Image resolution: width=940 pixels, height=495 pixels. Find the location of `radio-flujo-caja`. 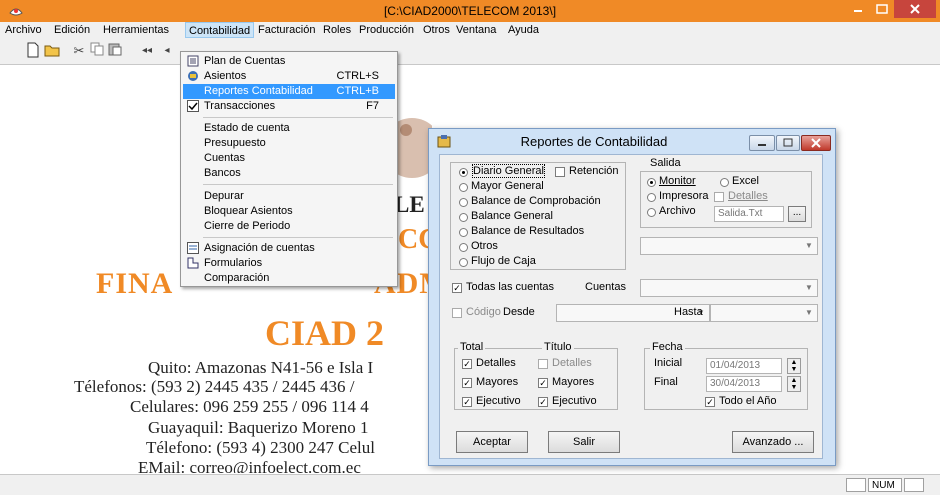

radio-flujo-caja is located at coordinates (463, 262).